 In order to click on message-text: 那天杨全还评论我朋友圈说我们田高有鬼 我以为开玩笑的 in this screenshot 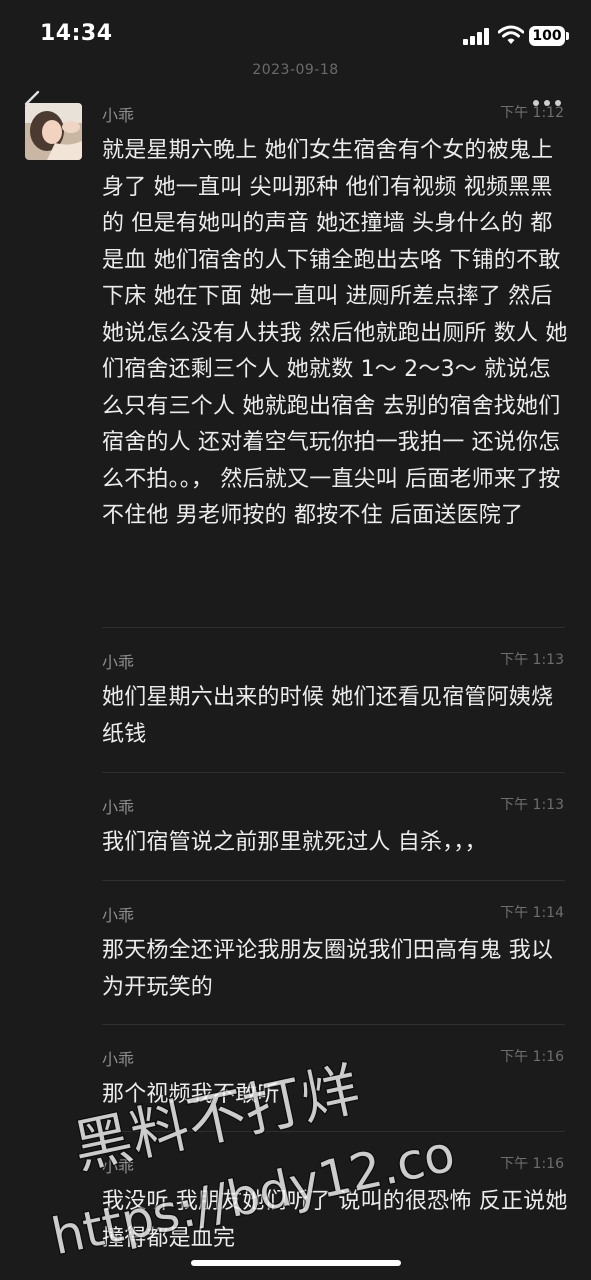, I will do `click(328, 969)`.